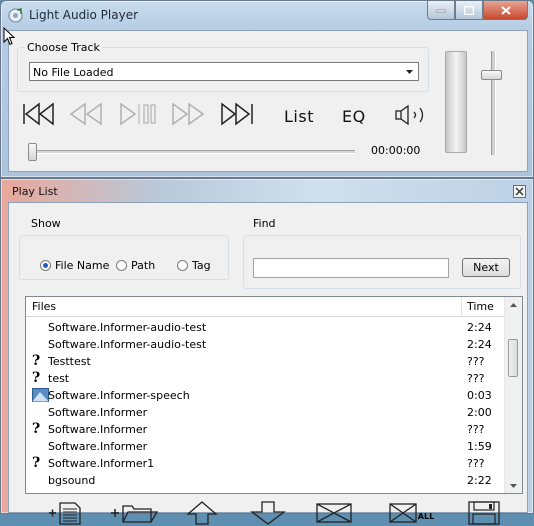  Describe the element at coordinates (486, 267) in the screenshot. I see `next-button: Next` at that location.